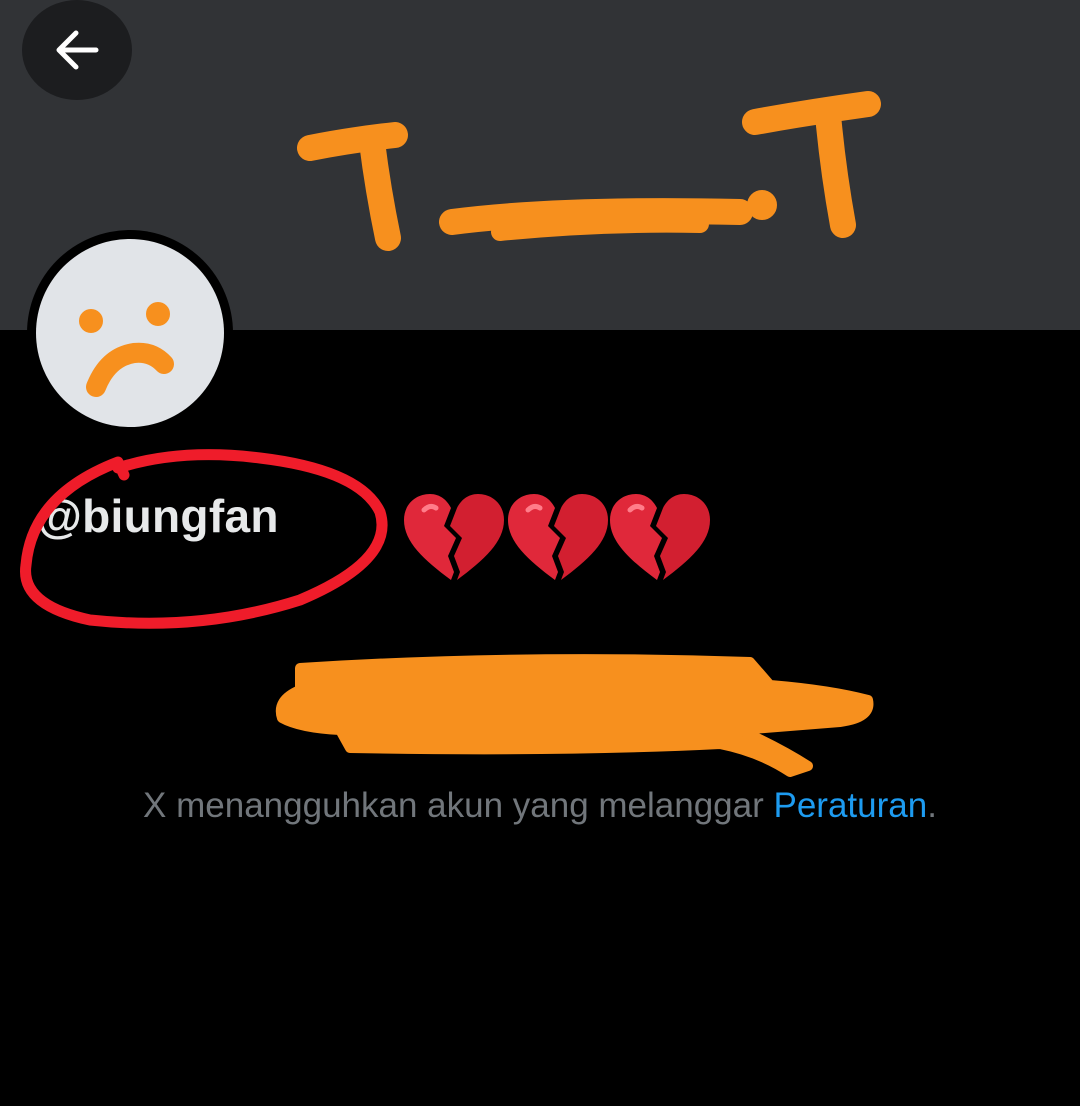 This screenshot has height=1106, width=1080. I want to click on avatar, so click(130, 333).